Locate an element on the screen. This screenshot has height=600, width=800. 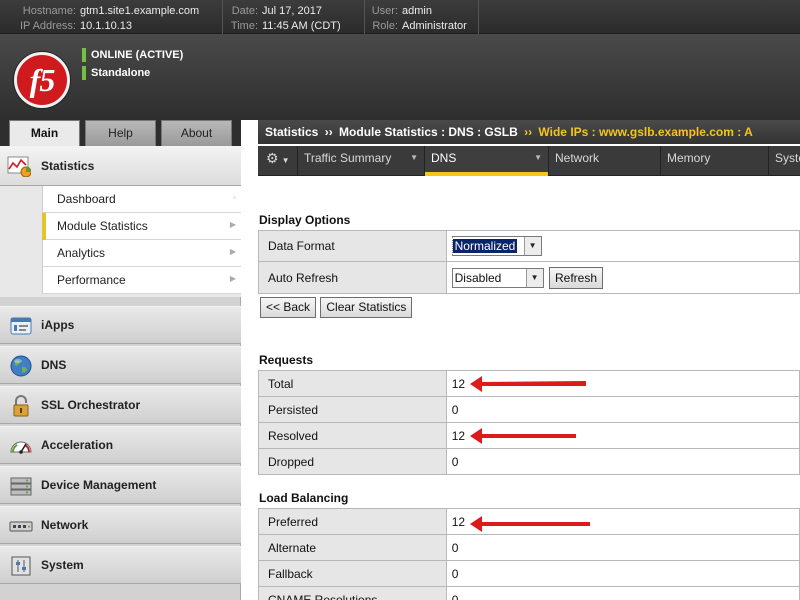
table-row: Persisted 0 is located at coordinates (529, 409).